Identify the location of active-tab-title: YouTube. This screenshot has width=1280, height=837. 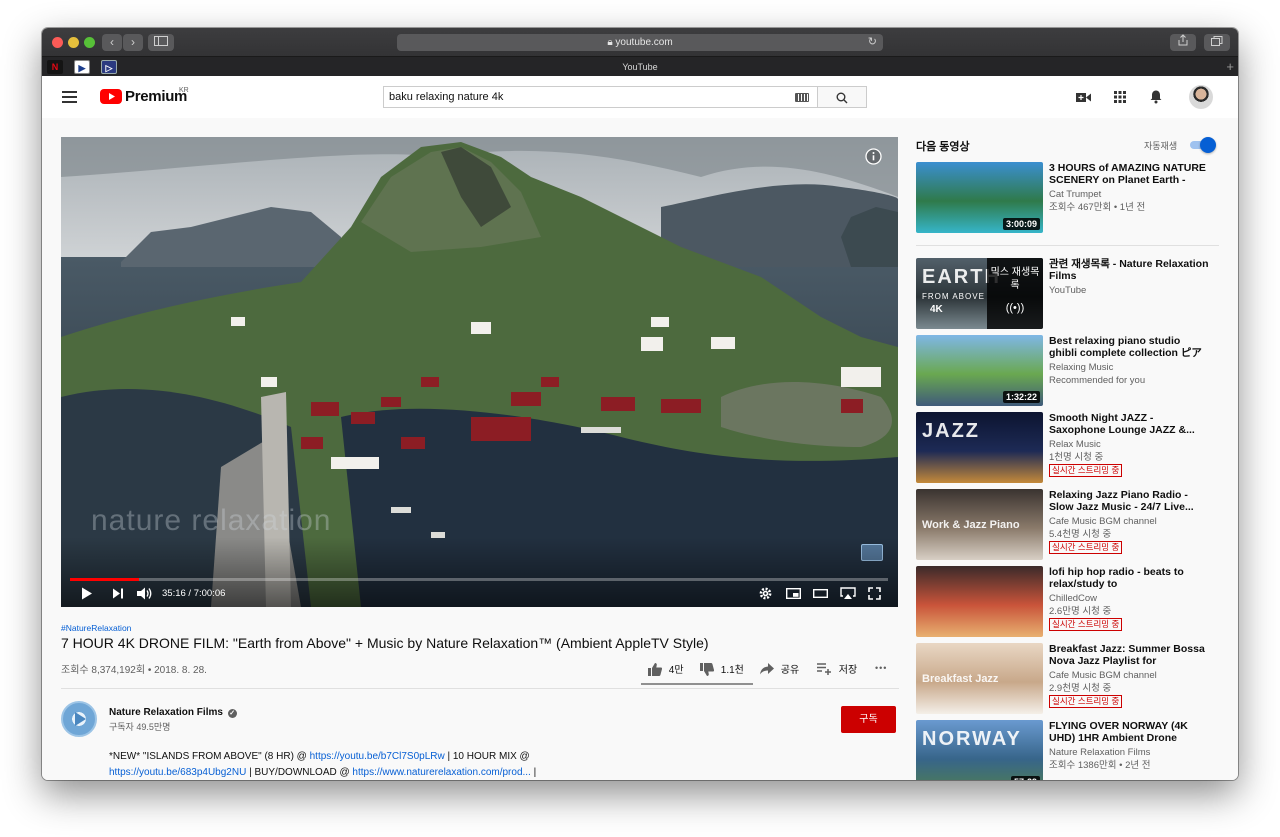
(639, 67).